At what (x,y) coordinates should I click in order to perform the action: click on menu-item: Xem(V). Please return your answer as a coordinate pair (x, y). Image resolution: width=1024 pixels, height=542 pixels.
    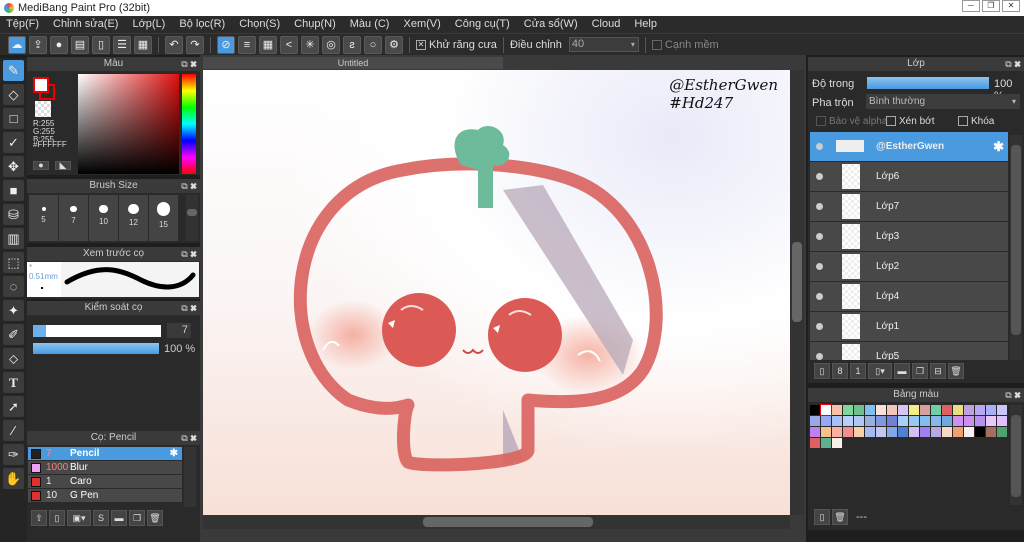
    Looking at the image, I should click on (425, 24).